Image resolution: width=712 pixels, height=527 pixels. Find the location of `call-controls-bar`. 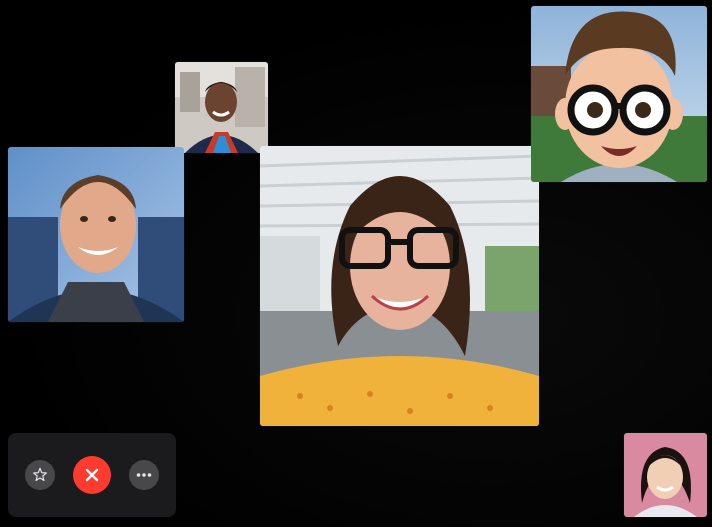

call-controls-bar is located at coordinates (92, 475).